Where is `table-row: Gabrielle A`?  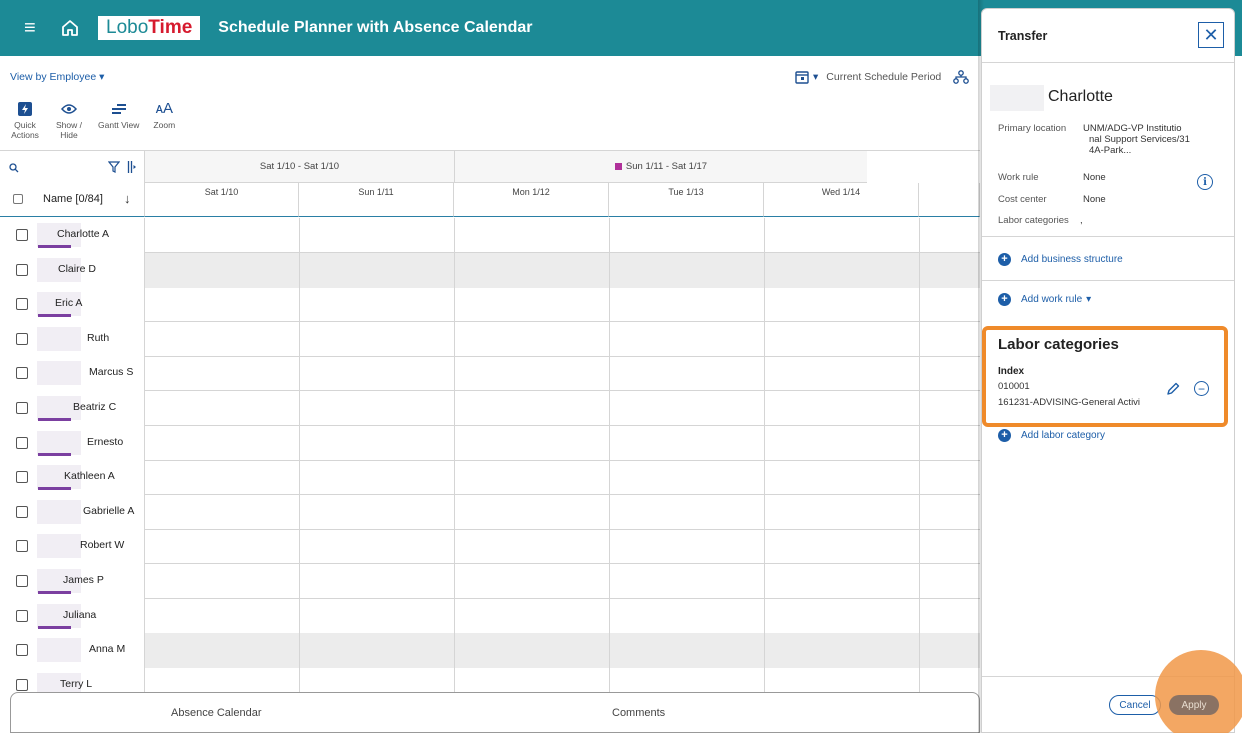
table-row: Gabrielle A is located at coordinates (490, 512).